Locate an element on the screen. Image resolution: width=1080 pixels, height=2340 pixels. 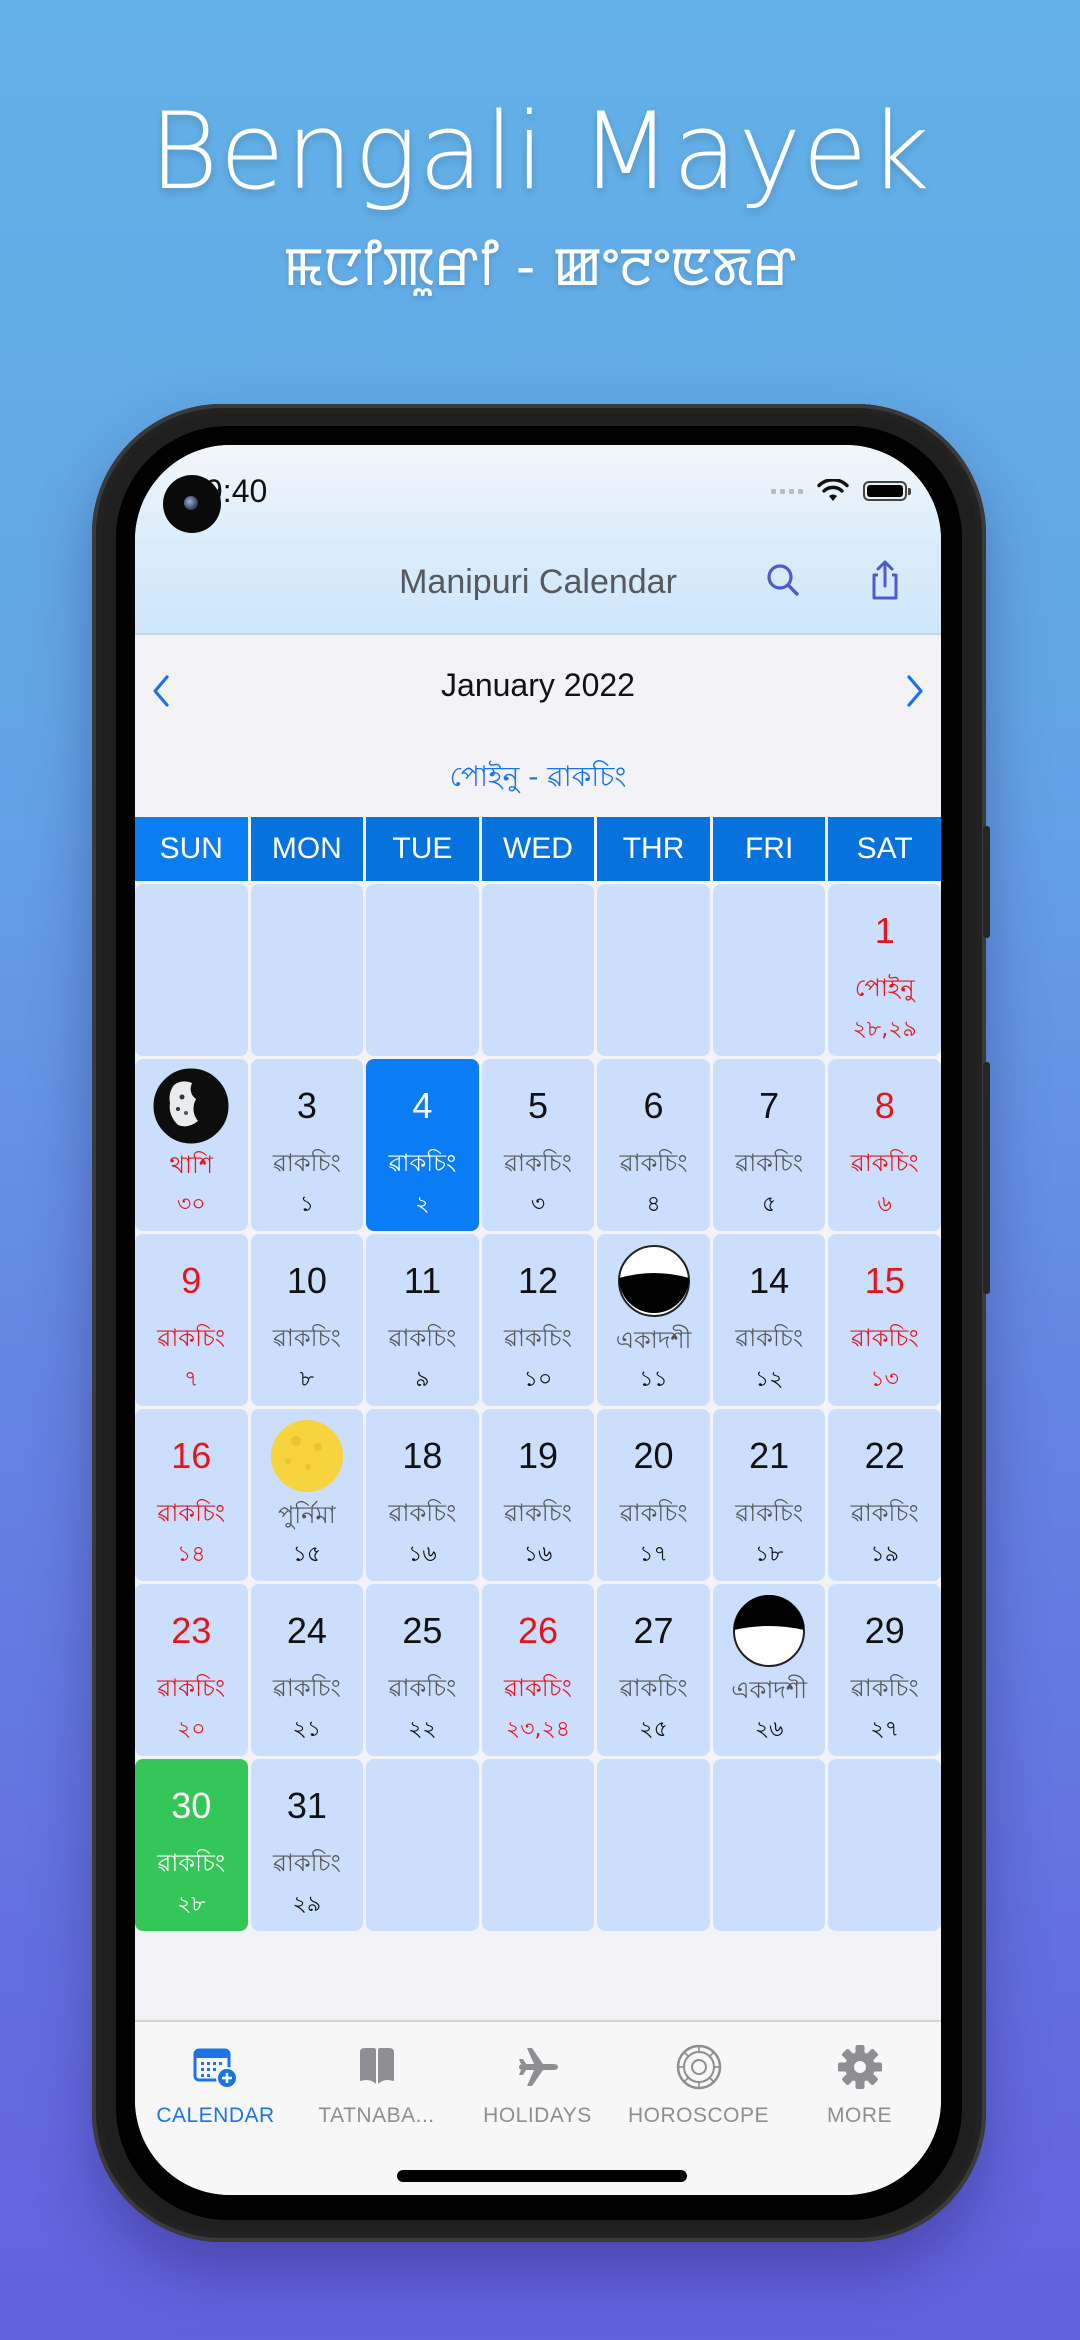
day-number: 26 is located at coordinates (538, 1630).